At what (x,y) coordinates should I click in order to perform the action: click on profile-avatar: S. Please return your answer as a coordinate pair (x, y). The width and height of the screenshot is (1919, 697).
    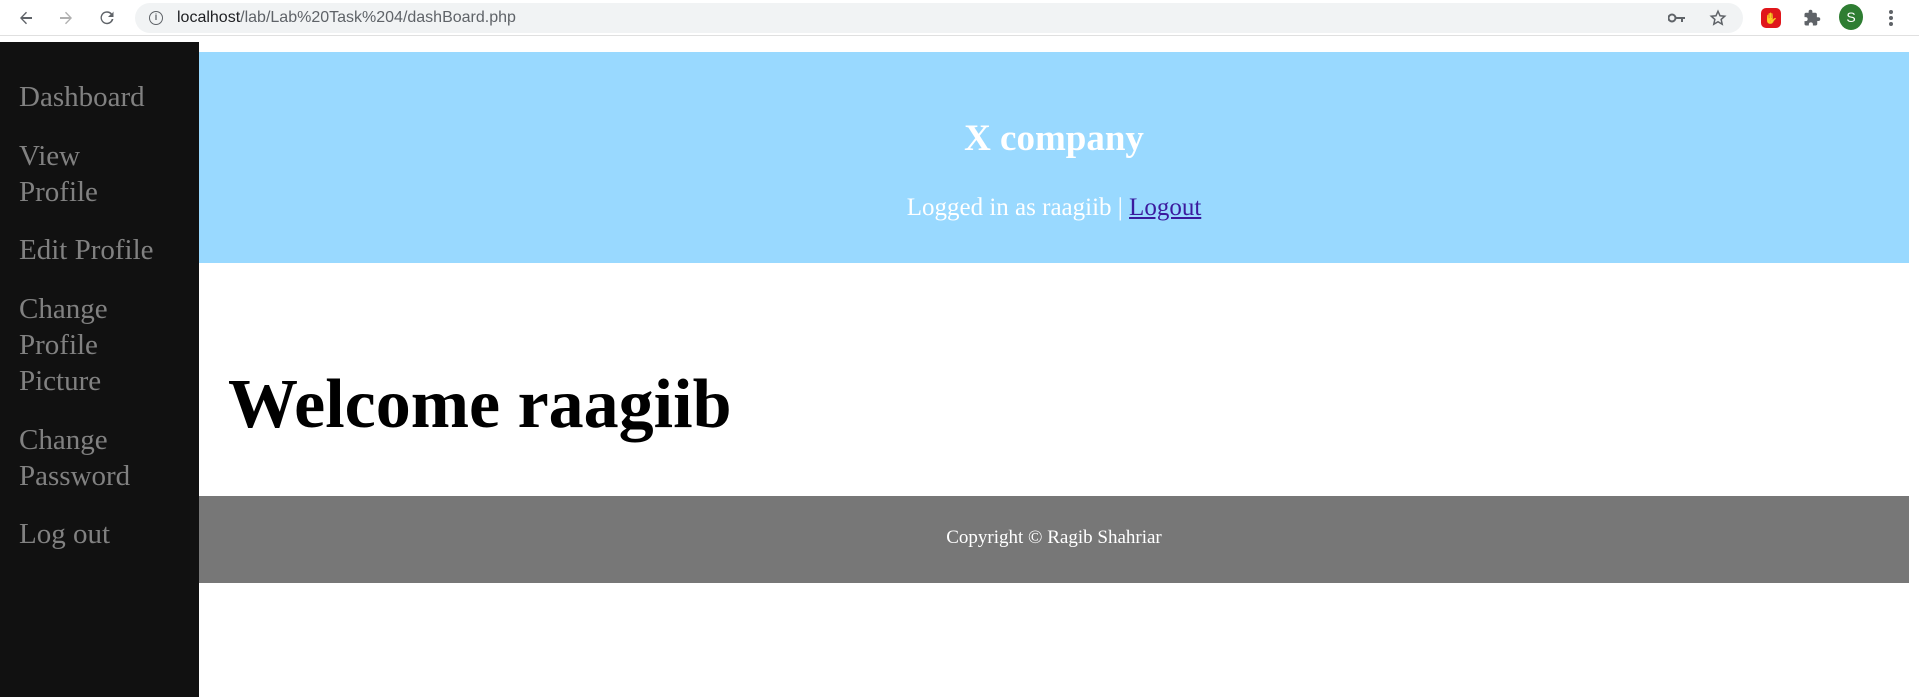
    Looking at the image, I should click on (1851, 17).